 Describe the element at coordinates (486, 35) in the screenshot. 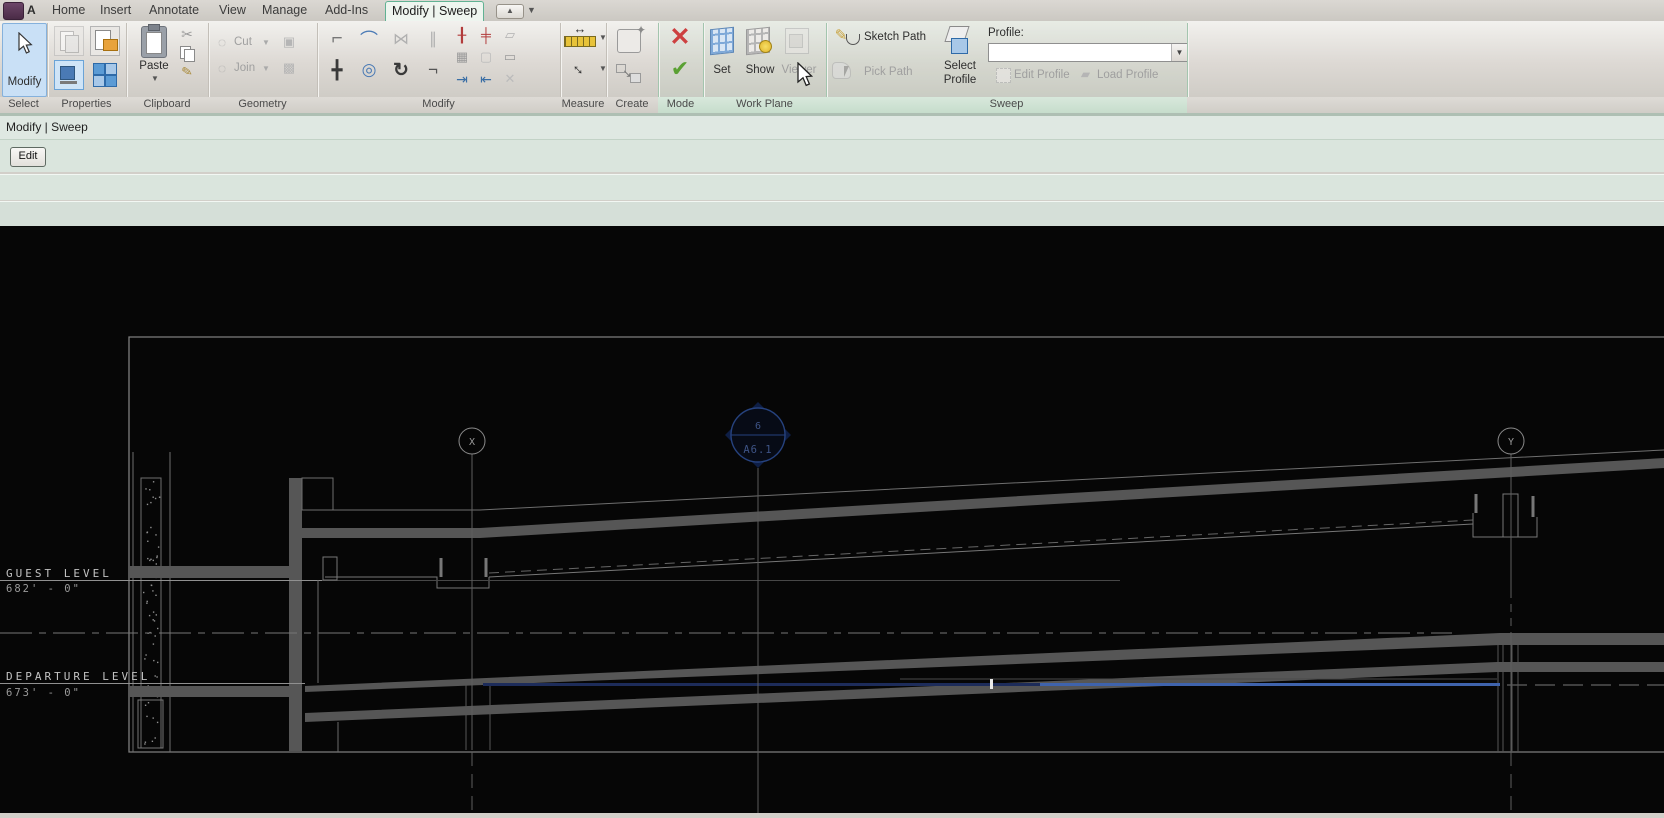

I see `split-dim-icon: ╪` at that location.